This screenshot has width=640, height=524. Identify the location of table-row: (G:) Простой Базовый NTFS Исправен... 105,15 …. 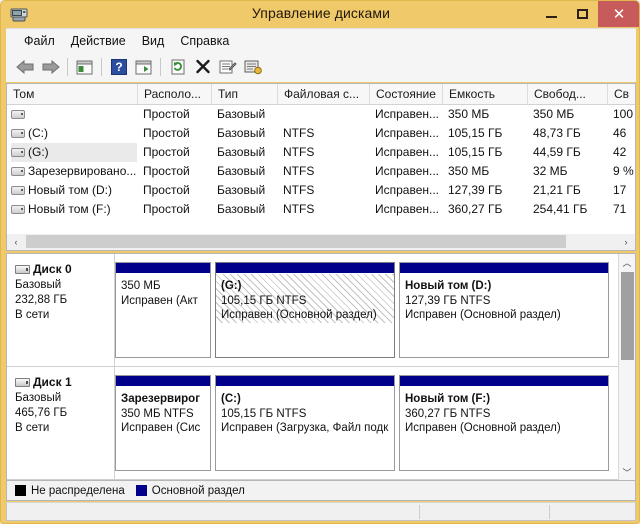
(321, 152).